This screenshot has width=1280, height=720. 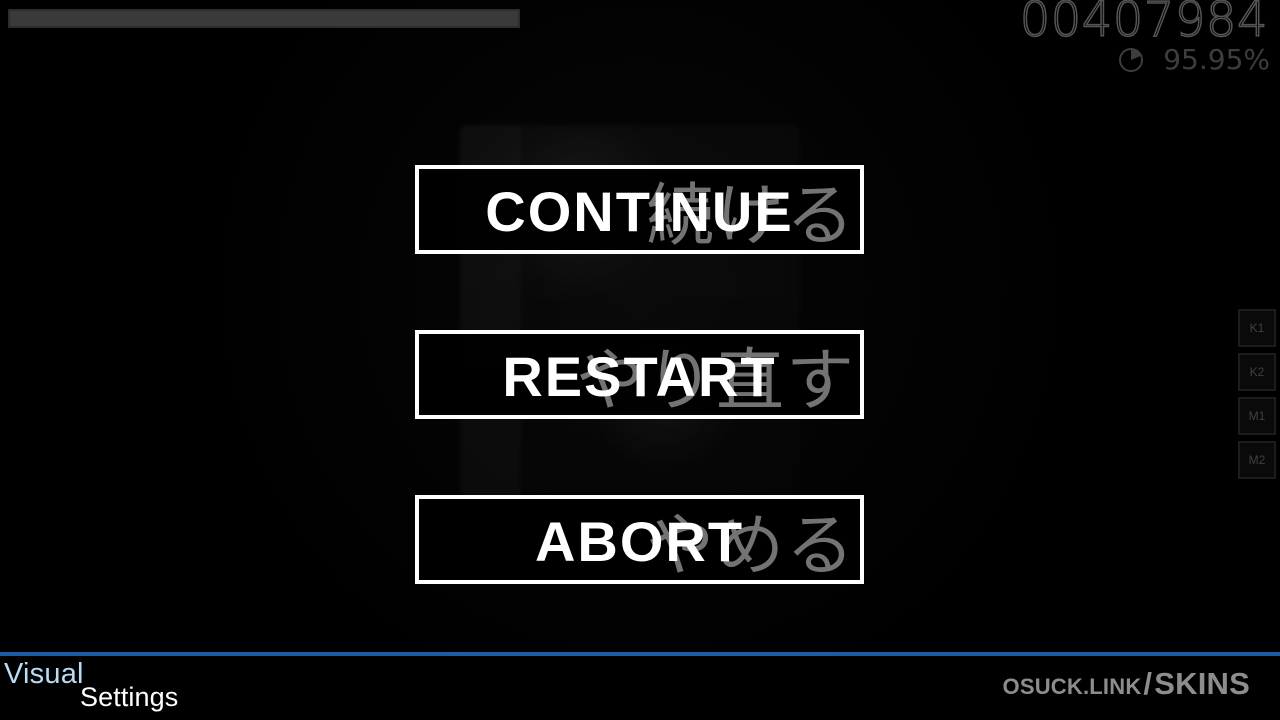 I want to click on continue-button: 続ける CONTINUE, so click(x=639, y=209).